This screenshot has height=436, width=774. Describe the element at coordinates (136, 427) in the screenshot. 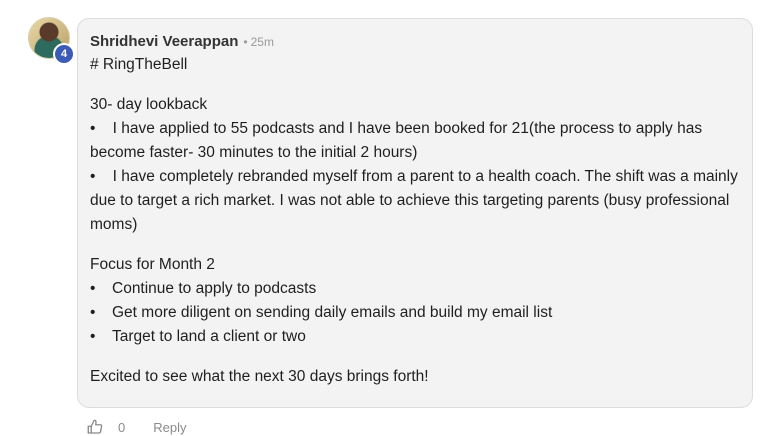

I see `comment-actions: 0 Reply` at that location.